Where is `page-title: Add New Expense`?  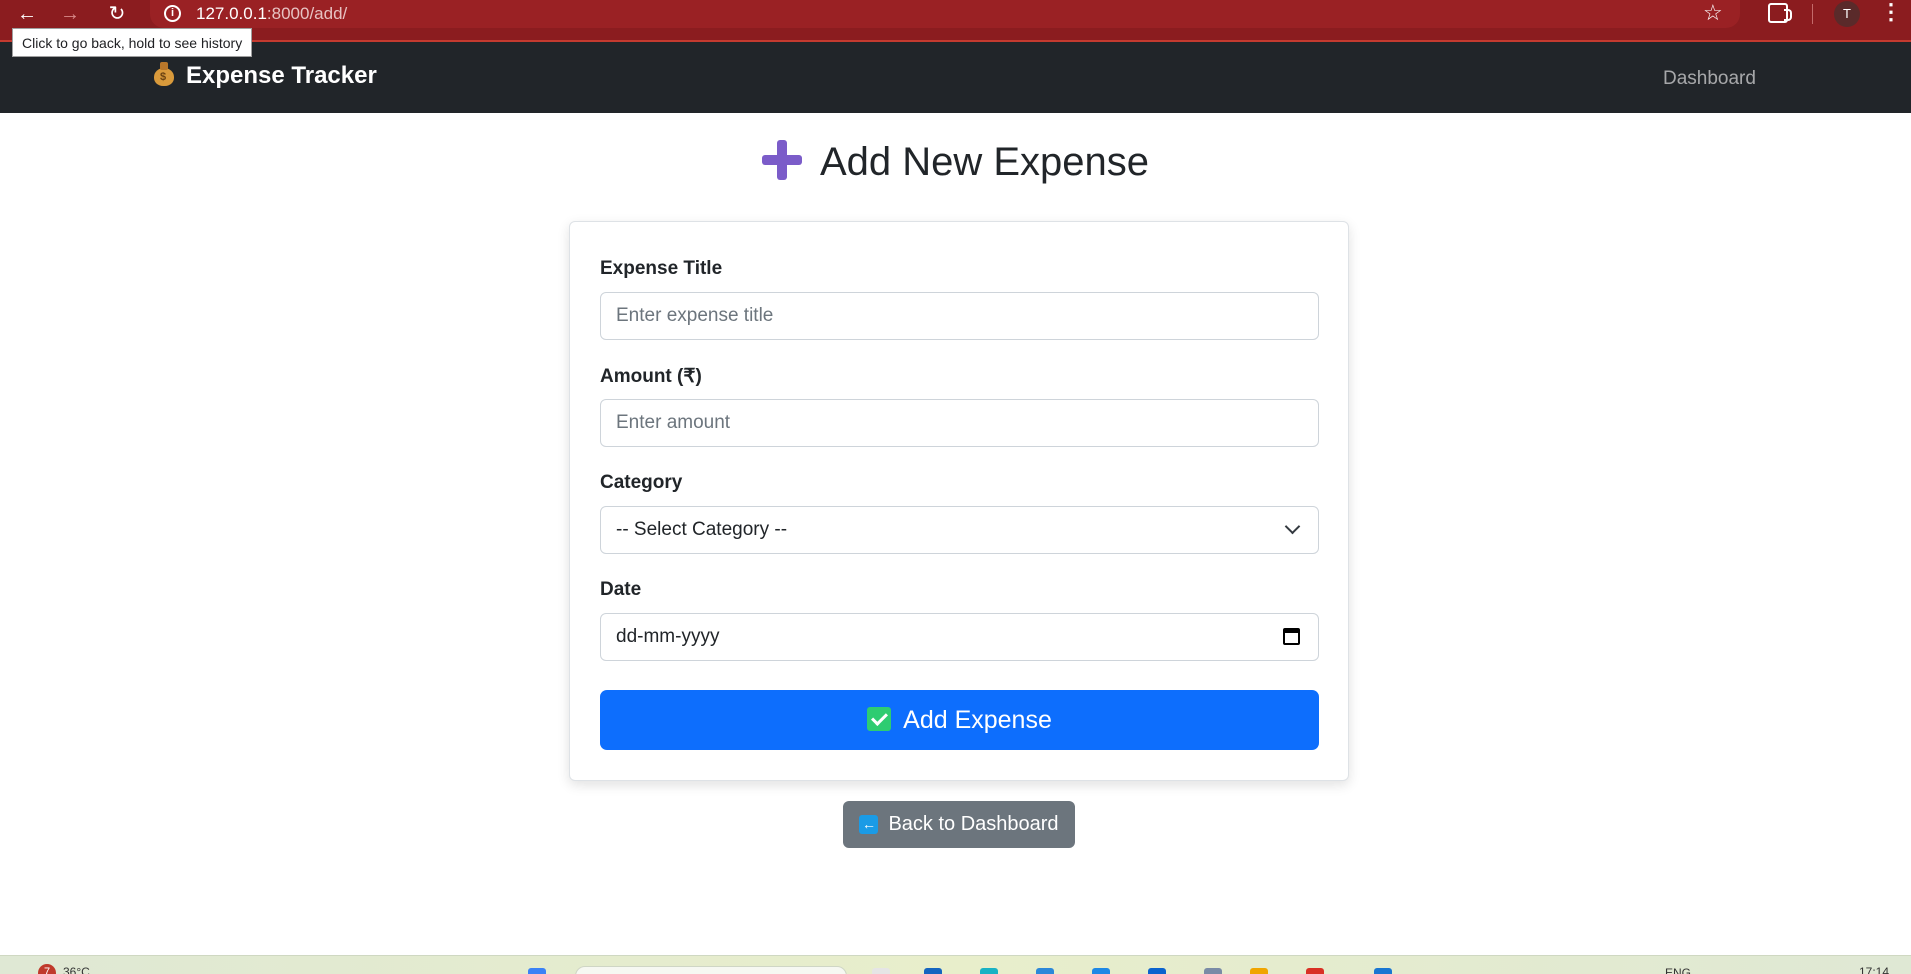
page-title: Add New Expense is located at coordinates (955, 162).